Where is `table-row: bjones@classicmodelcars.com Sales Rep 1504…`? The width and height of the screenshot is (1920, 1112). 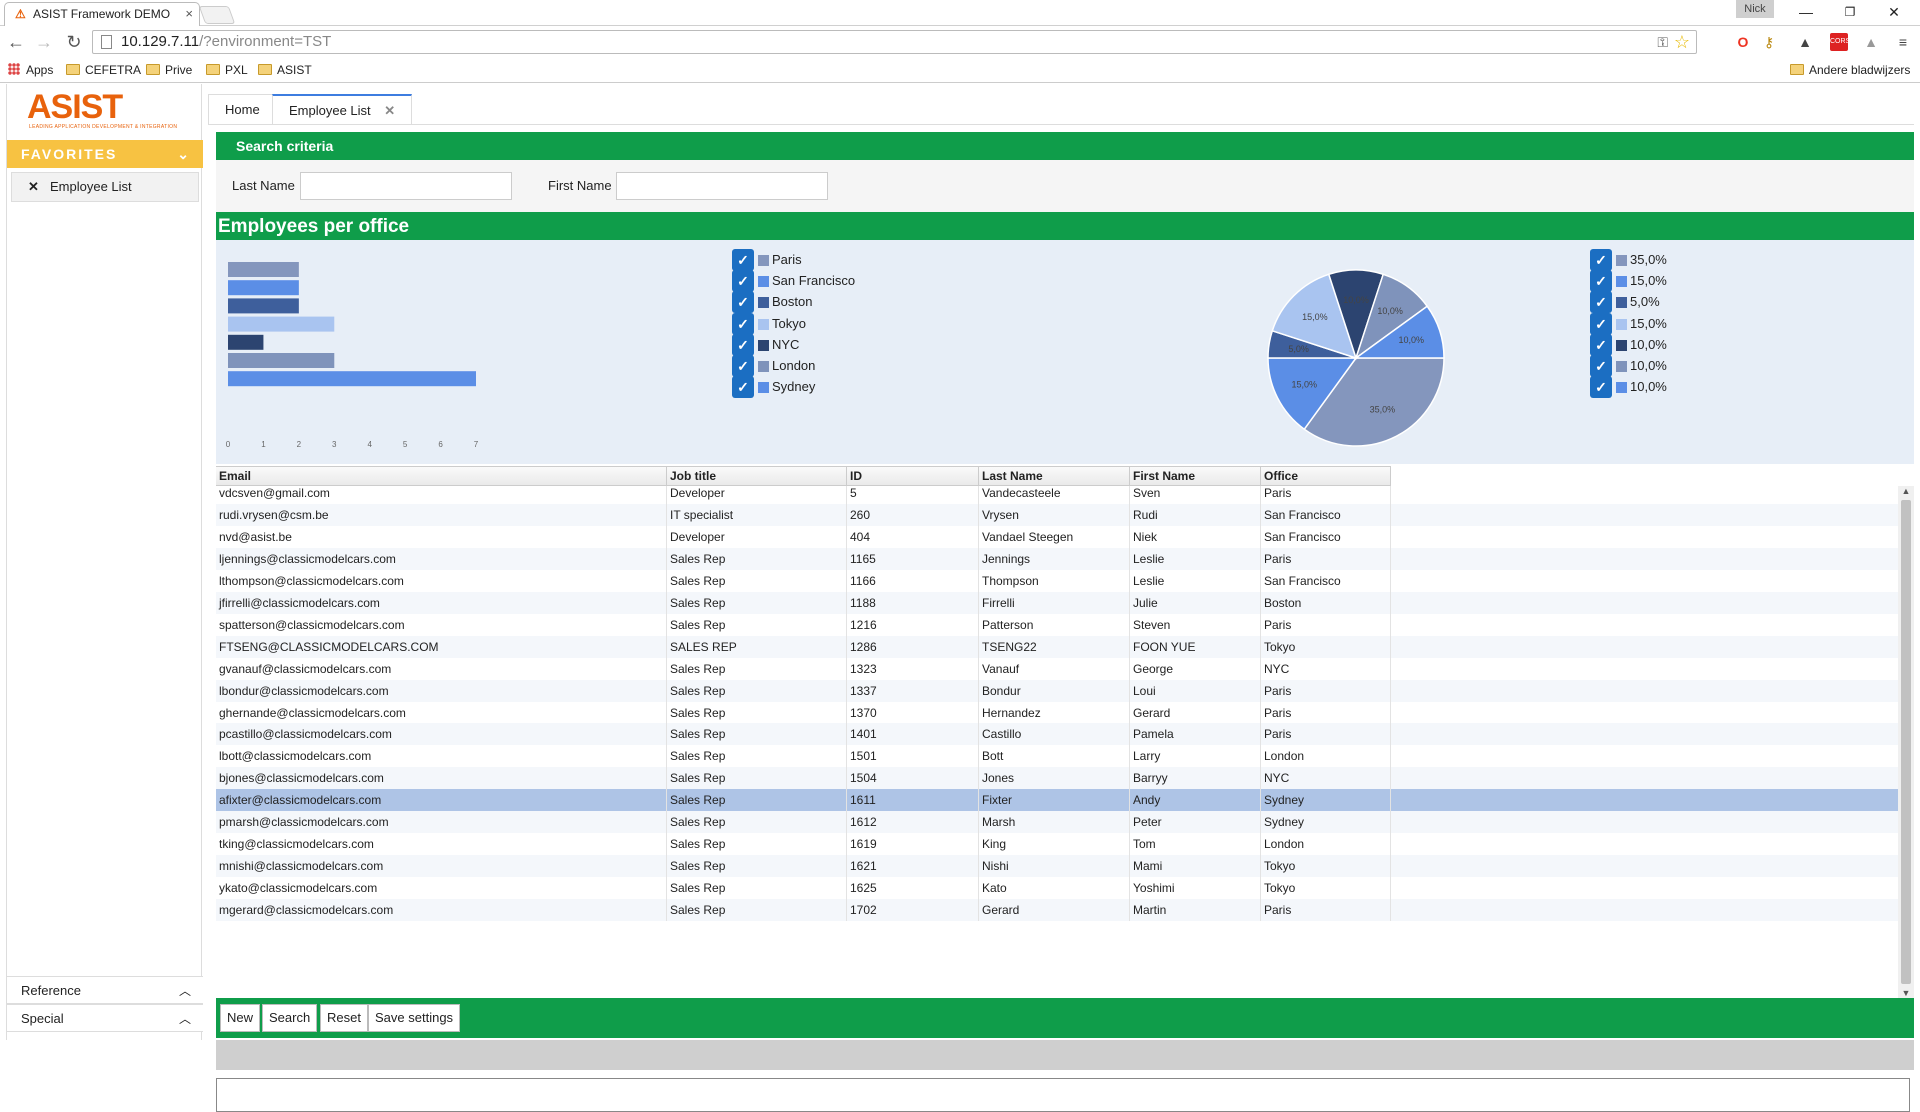 table-row: bjones@classicmodelcars.com Sales Rep 1504… is located at coordinates (1057, 778).